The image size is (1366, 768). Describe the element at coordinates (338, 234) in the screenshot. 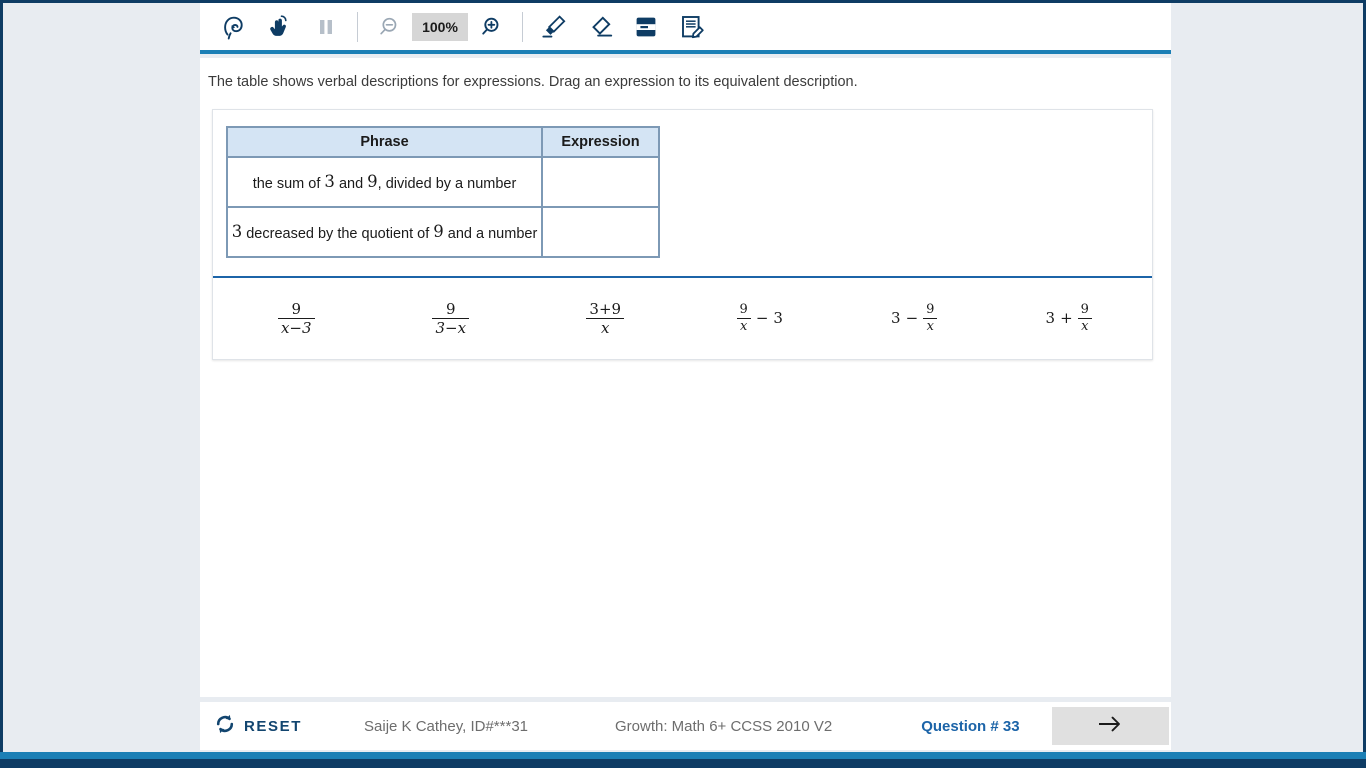

I see `phrase-segment: decreased by the quotient of` at that location.